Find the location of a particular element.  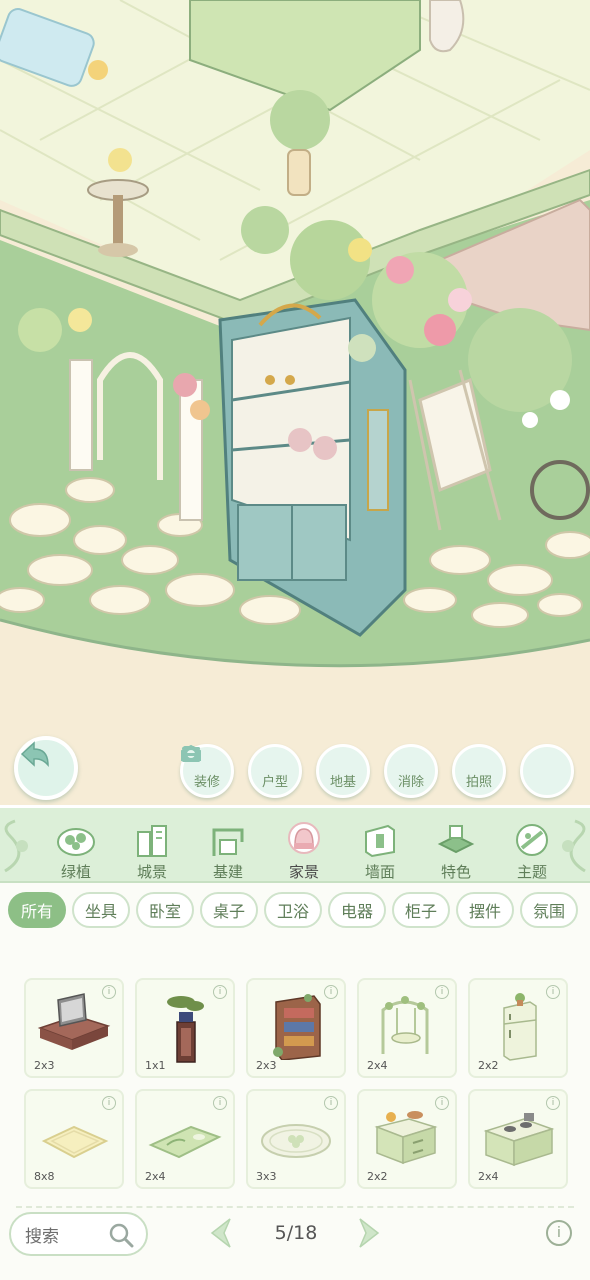

subtab-bedroom: 卧室 is located at coordinates (165, 910).